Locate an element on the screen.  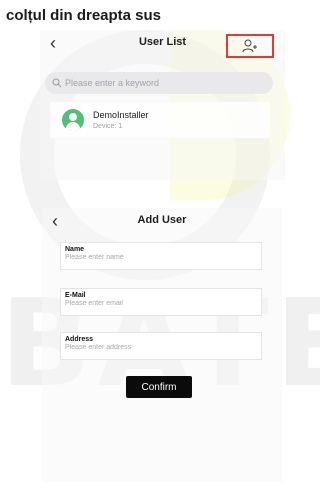
user-list-nav: ‹ User List is located at coordinates (162, 44).